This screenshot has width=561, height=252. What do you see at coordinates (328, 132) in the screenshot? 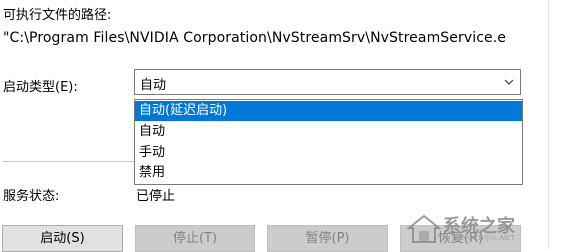
I see `startup-option-auto: 自动` at bounding box center [328, 132].